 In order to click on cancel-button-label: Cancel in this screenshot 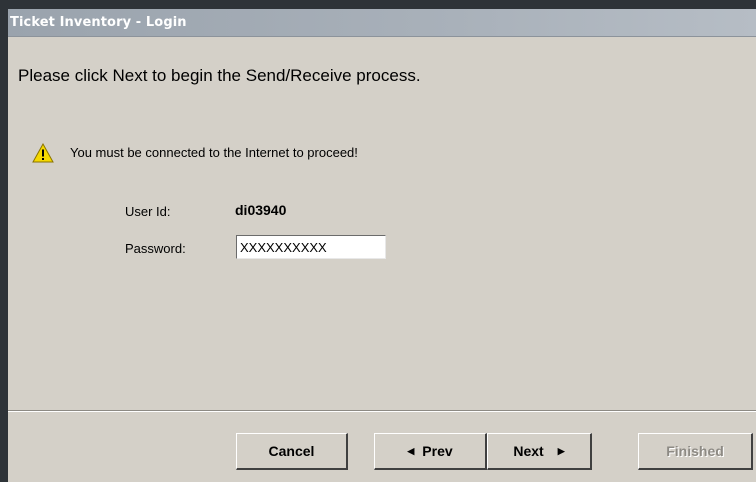, I will do `click(291, 451)`.